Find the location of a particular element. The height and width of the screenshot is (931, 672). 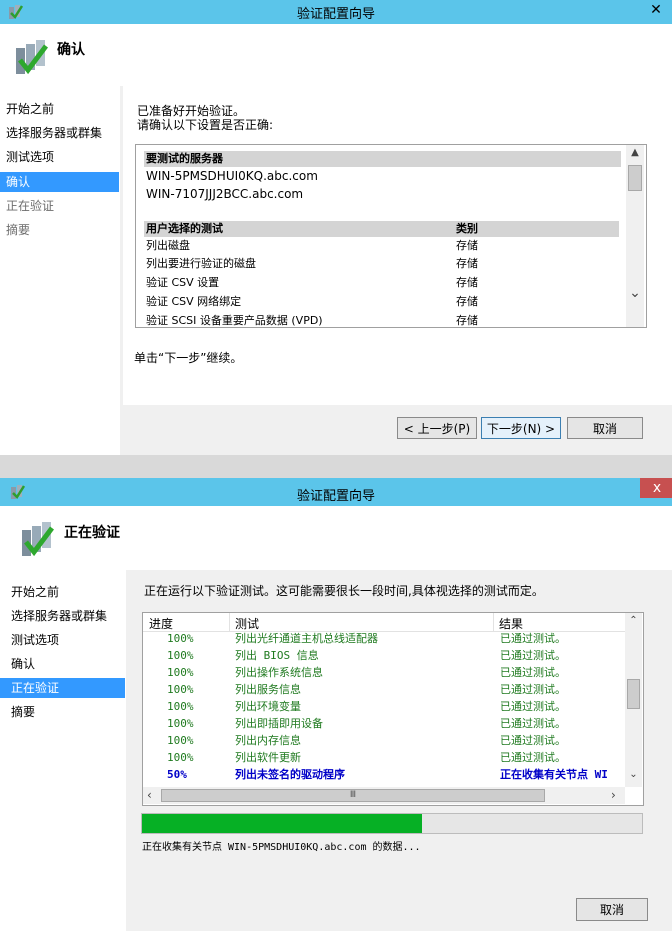

horizontal-scrollbar: ‹ Ⅲ › is located at coordinates (384, 795).